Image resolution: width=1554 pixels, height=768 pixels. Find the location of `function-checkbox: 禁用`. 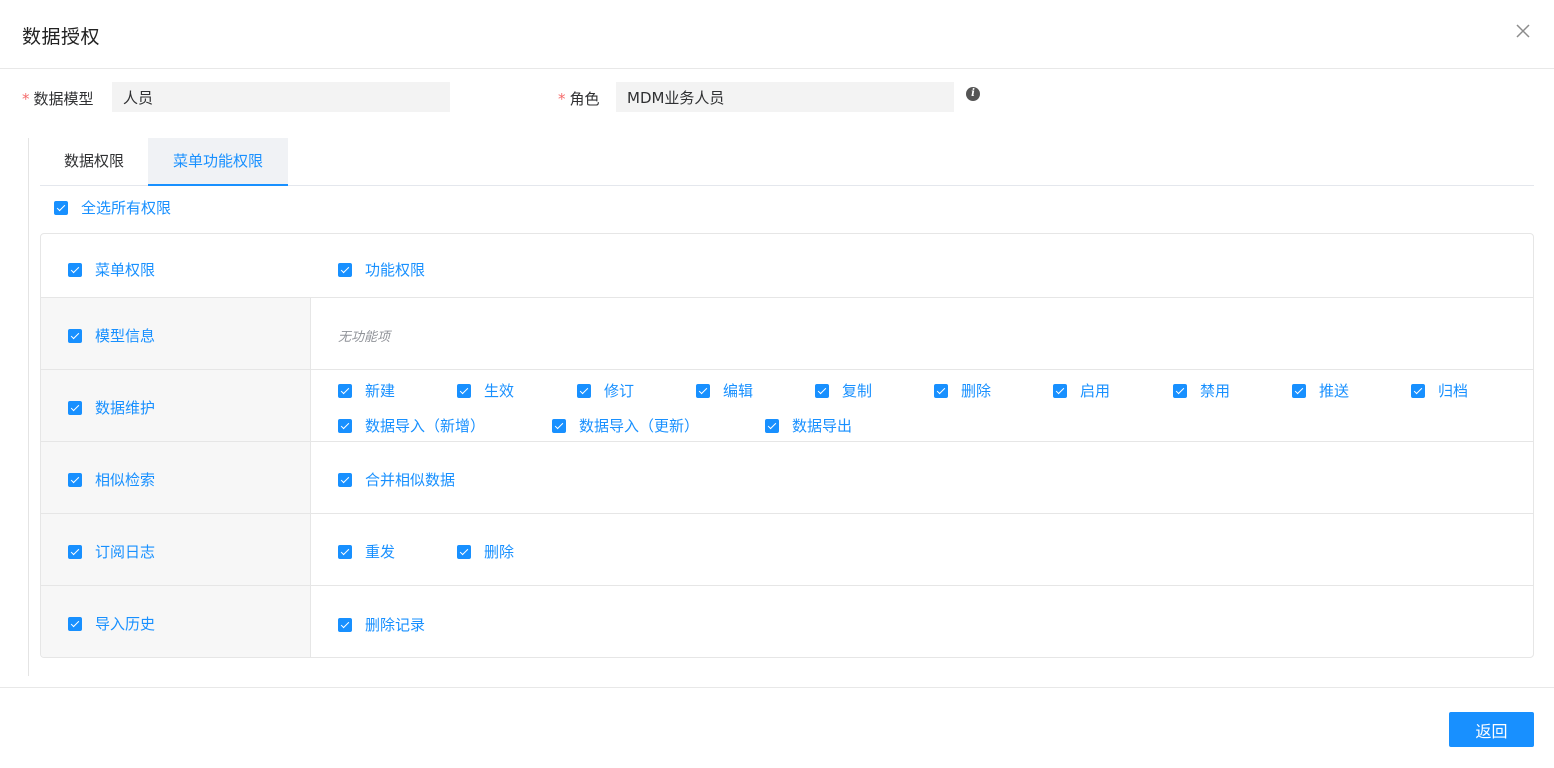

function-checkbox: 禁用 is located at coordinates (1201, 390).